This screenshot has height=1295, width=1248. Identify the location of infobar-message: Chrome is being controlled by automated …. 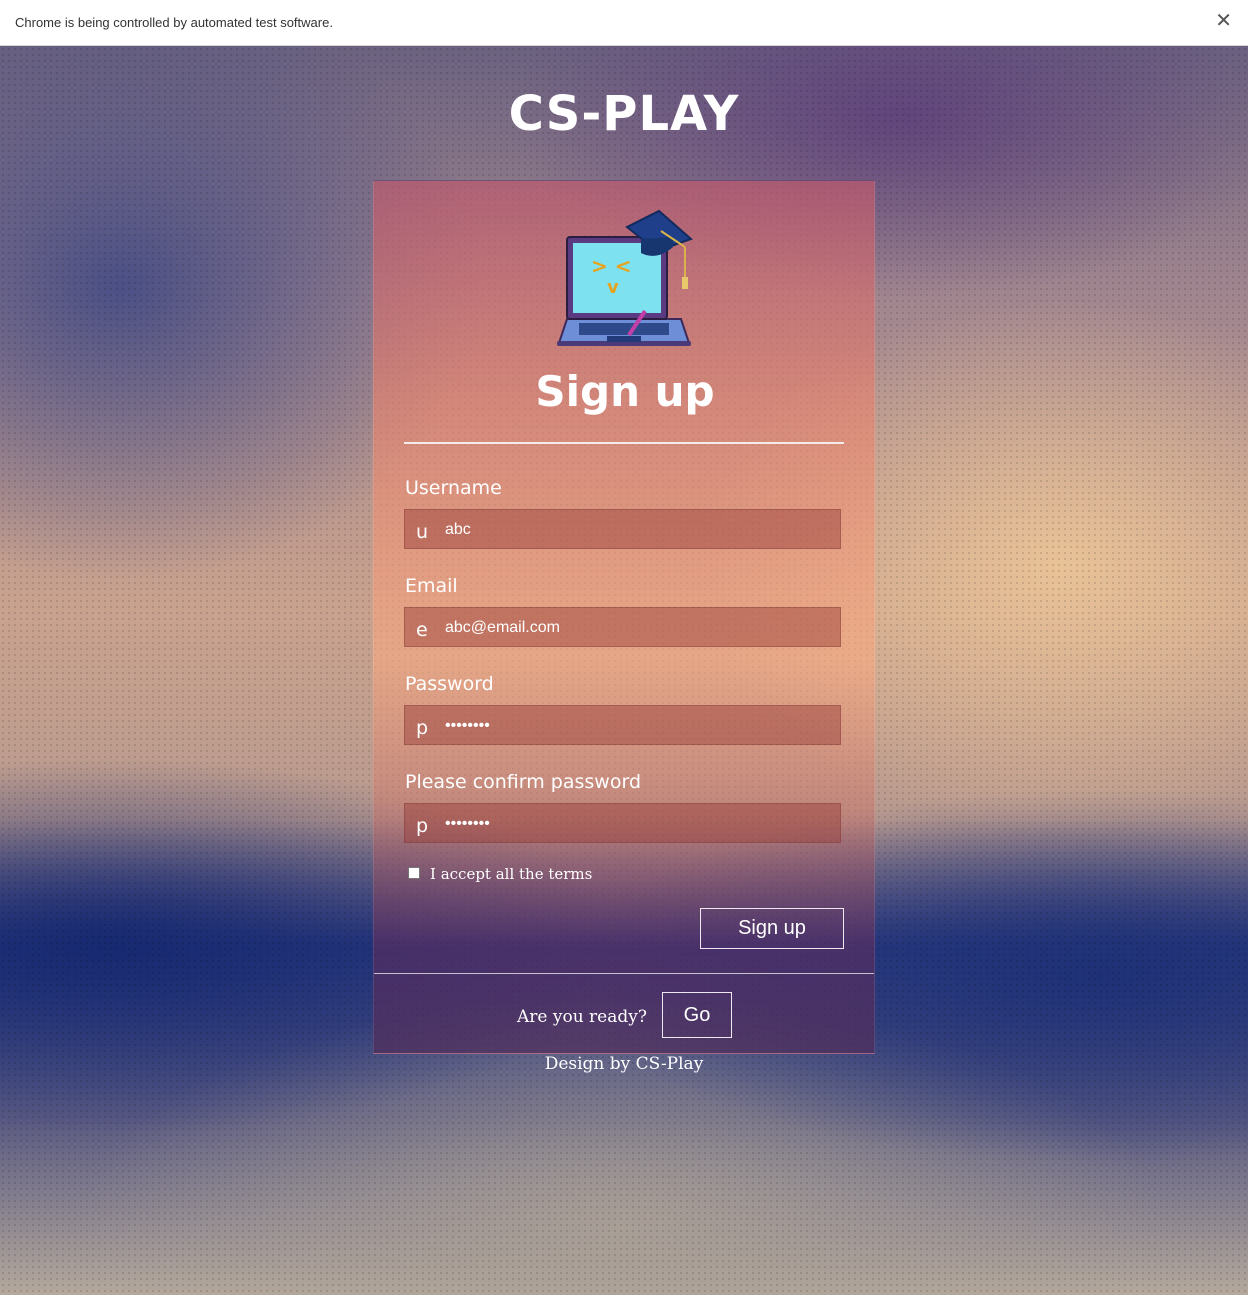
(174, 22).